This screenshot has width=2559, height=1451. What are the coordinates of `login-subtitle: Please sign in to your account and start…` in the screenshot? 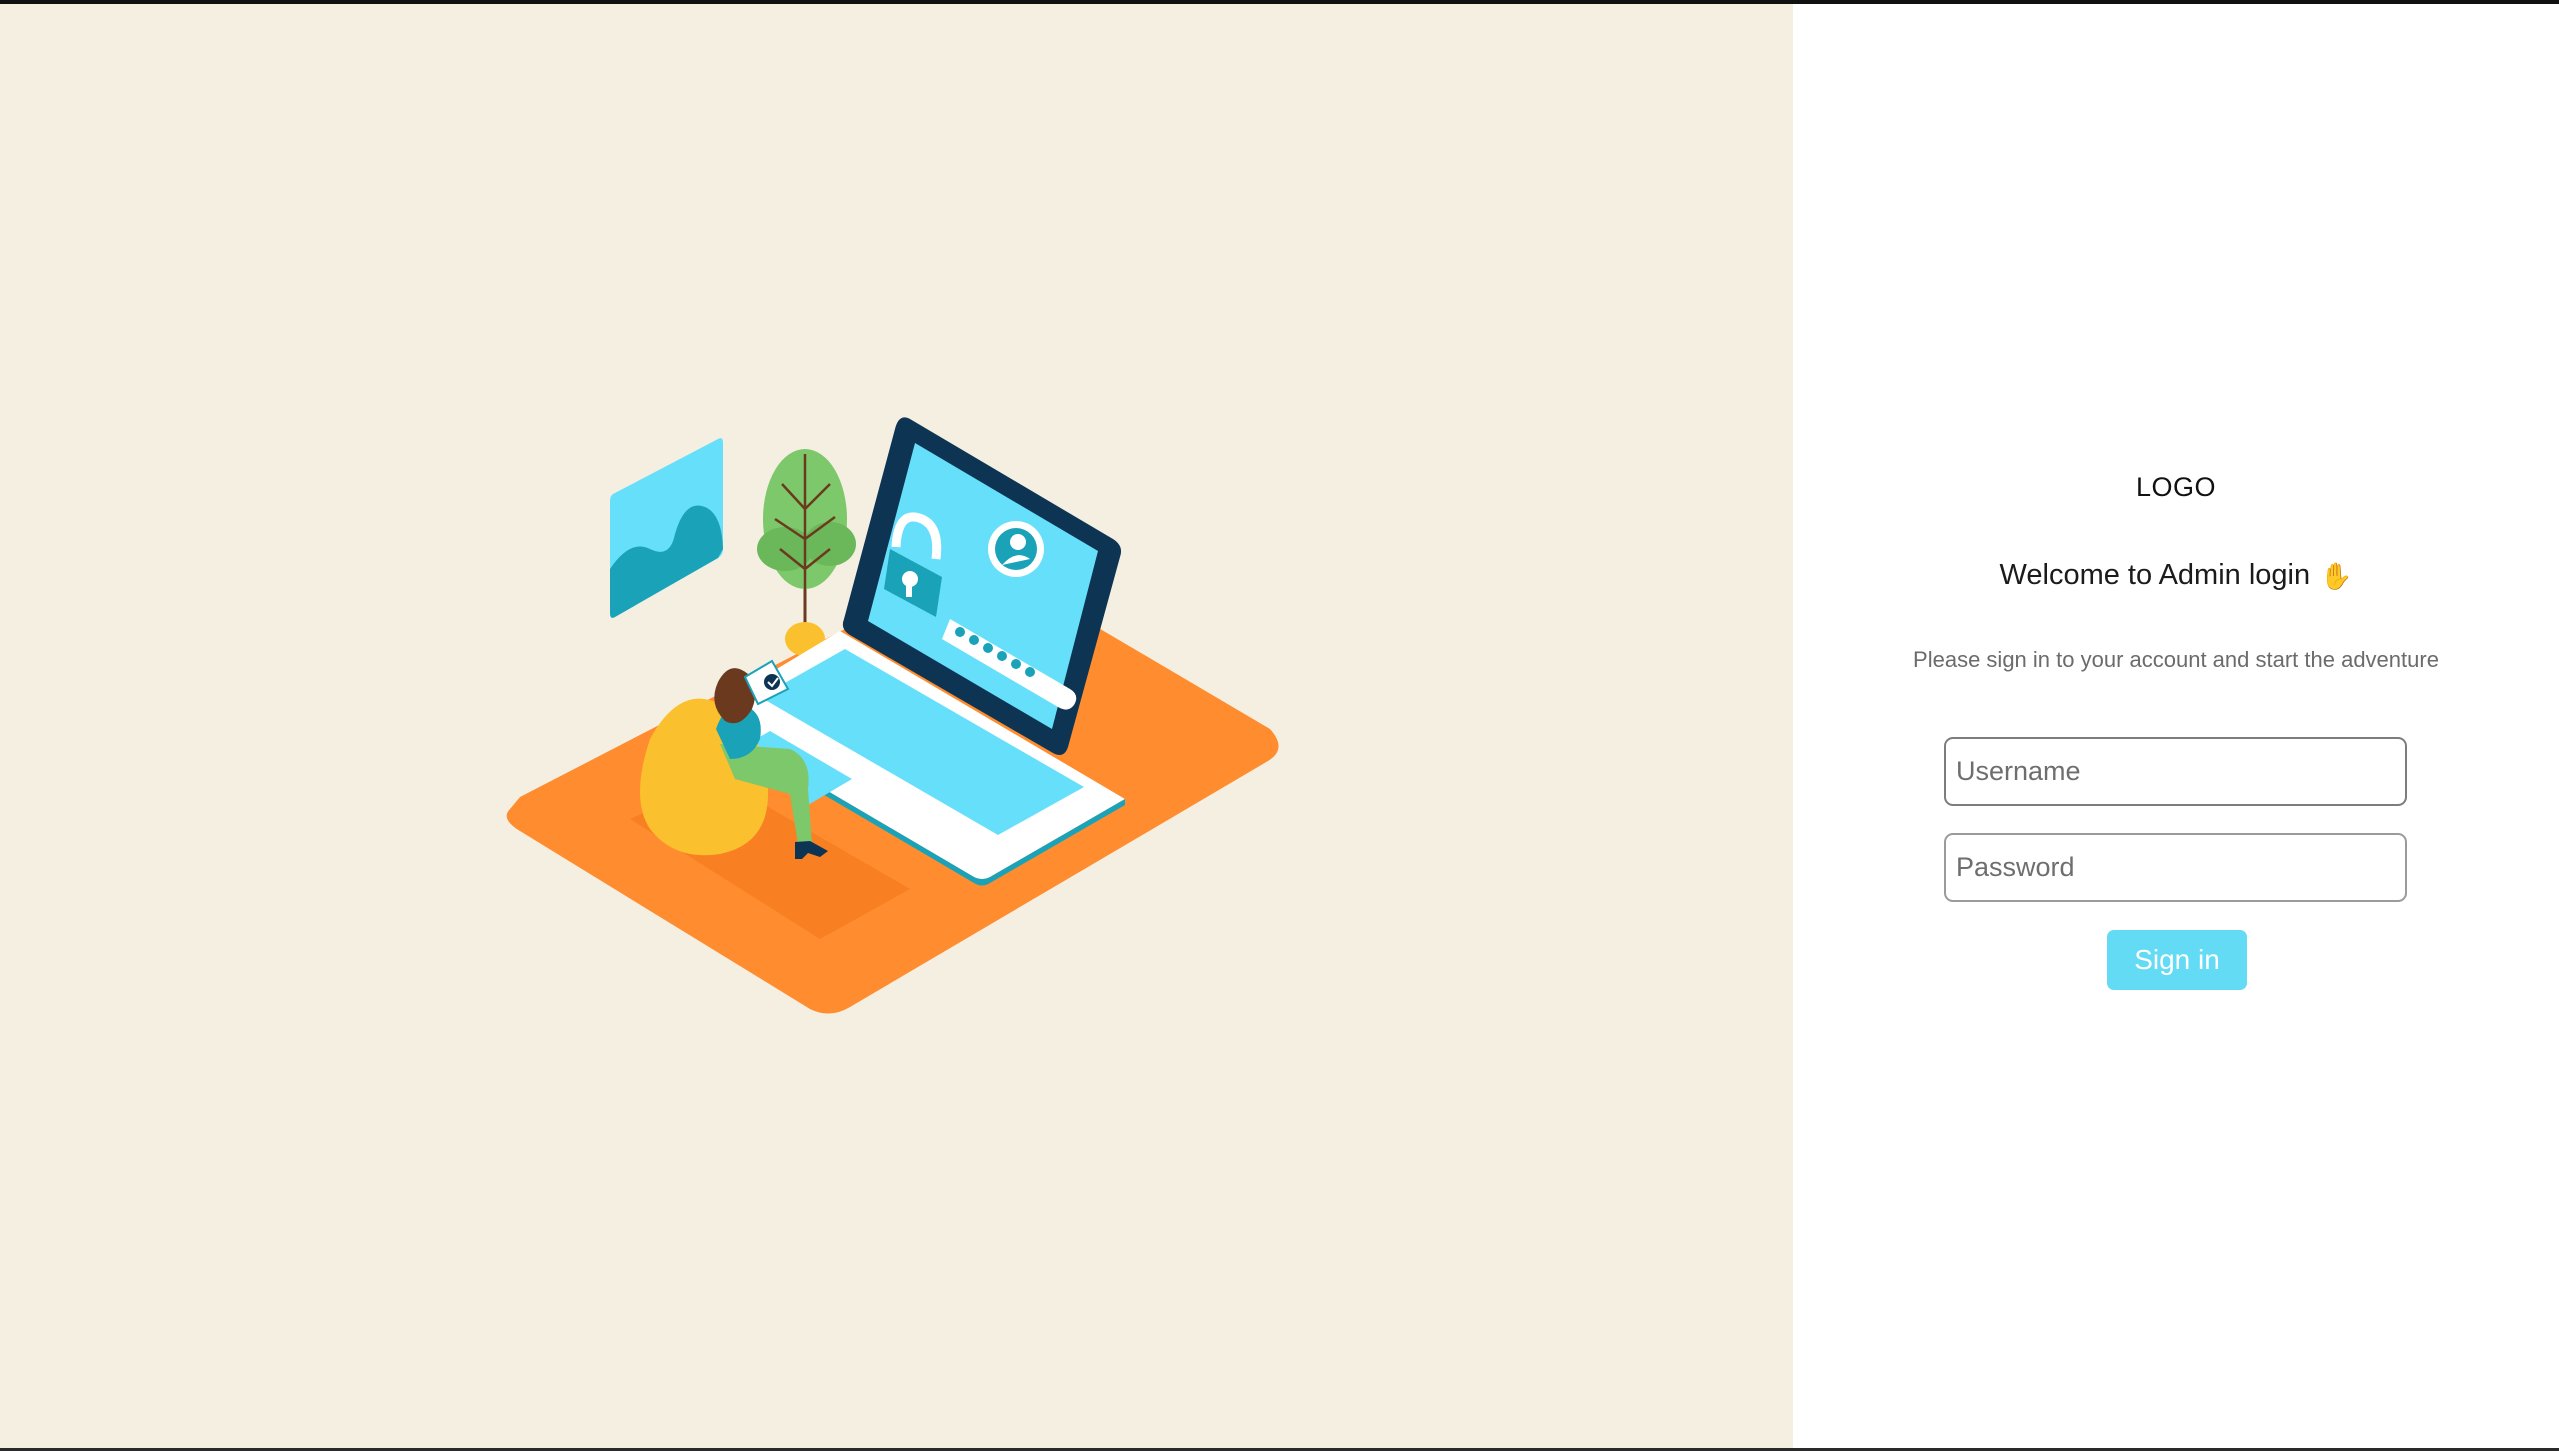 It's located at (2176, 659).